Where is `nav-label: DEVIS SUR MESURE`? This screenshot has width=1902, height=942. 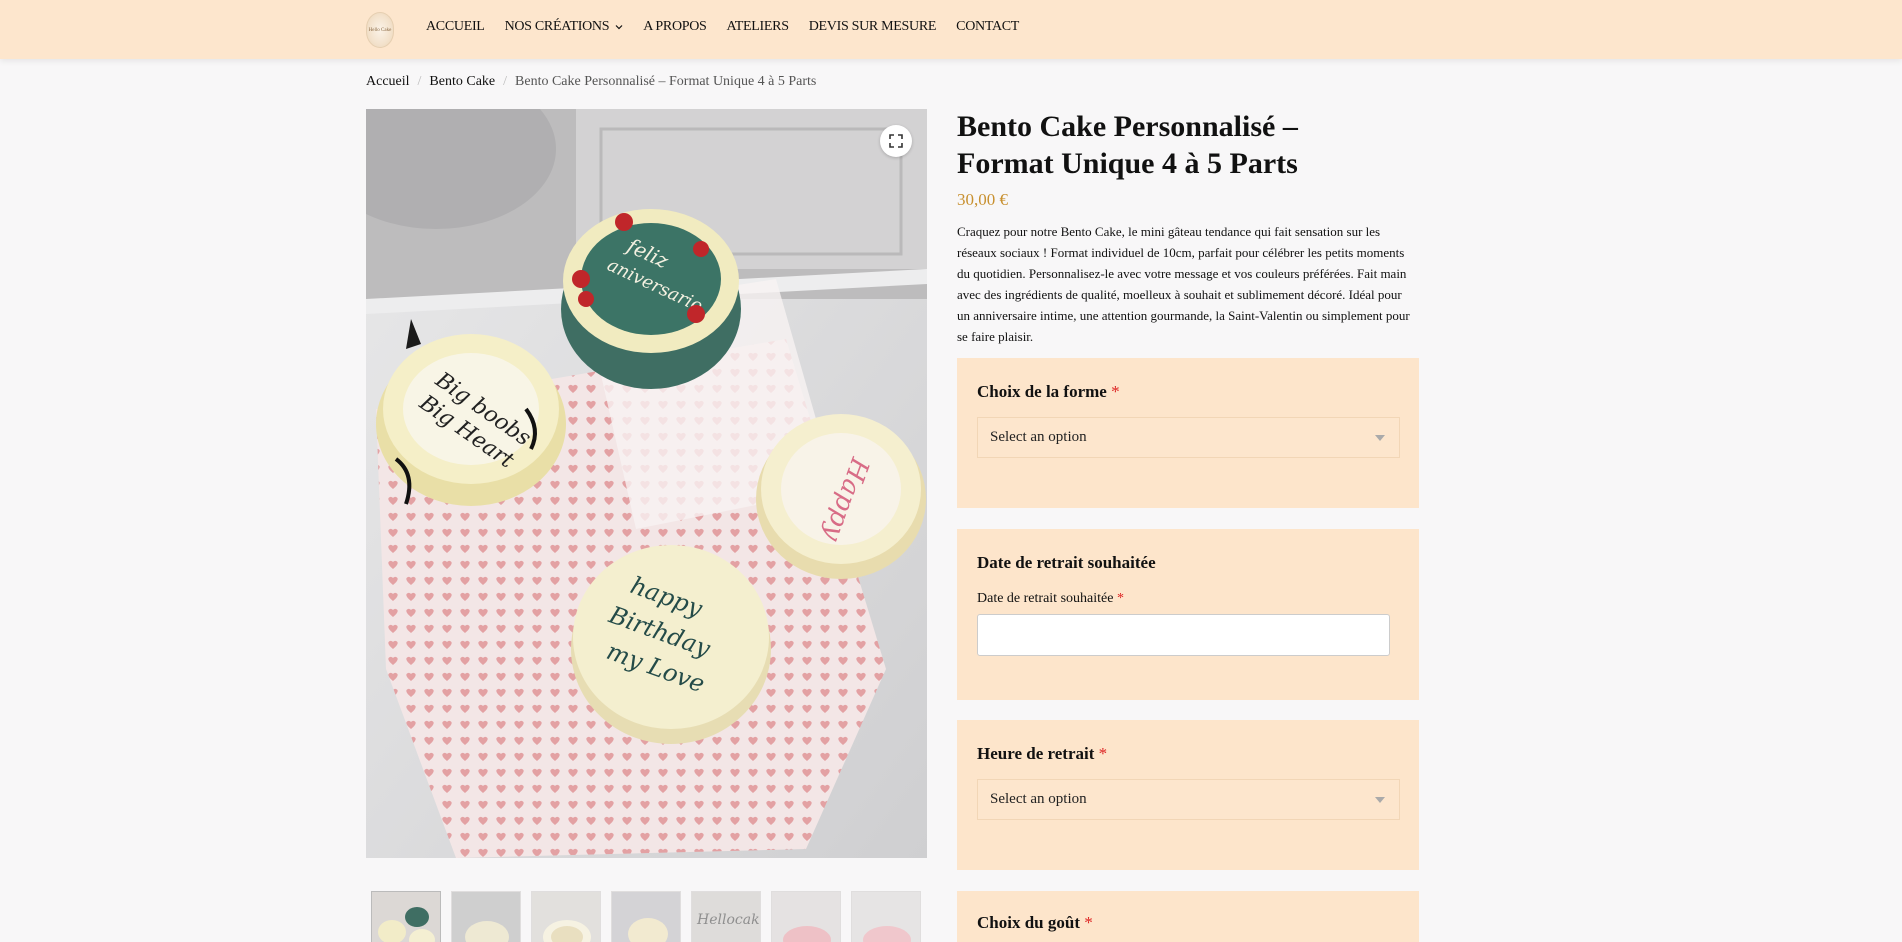 nav-label: DEVIS SUR MESURE is located at coordinates (872, 26).